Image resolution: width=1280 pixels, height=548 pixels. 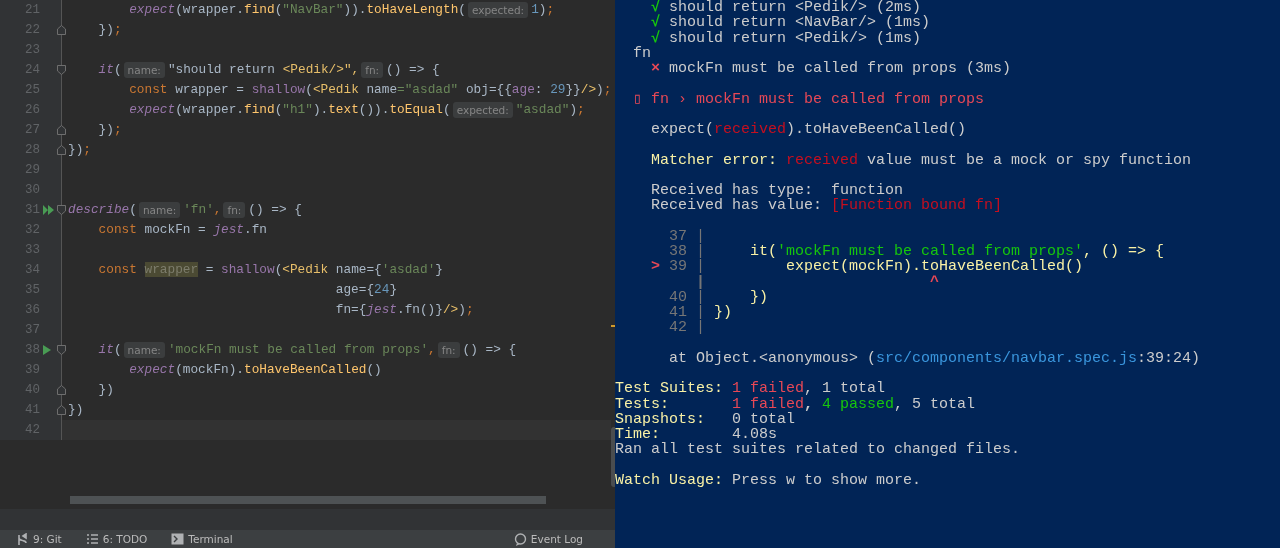 What do you see at coordinates (404, 310) in the screenshot?
I see `code-text: fn={jest.fn()}/>);` at bounding box center [404, 310].